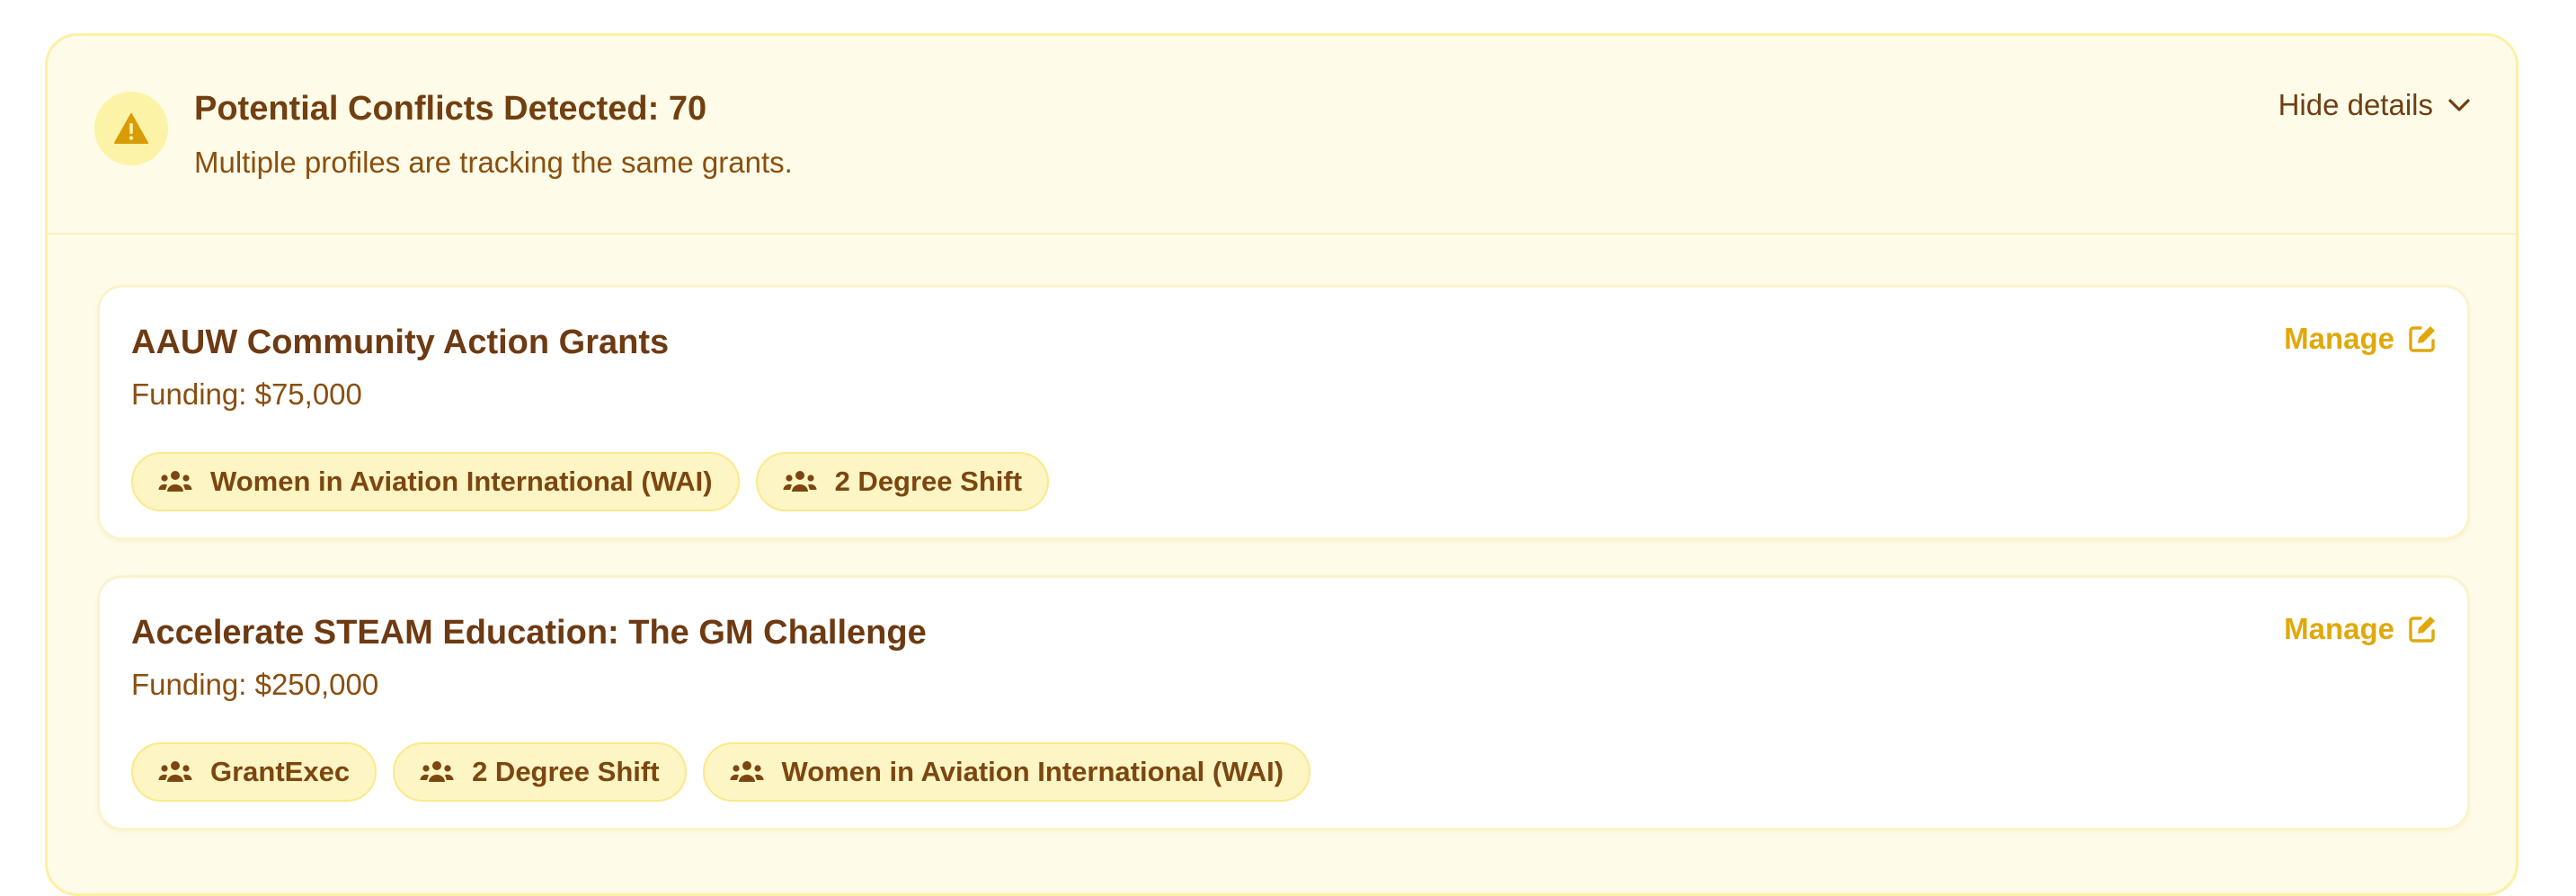 Image resolution: width=2576 pixels, height=896 pixels. I want to click on grant-funding: Funding: $75,000, so click(247, 394).